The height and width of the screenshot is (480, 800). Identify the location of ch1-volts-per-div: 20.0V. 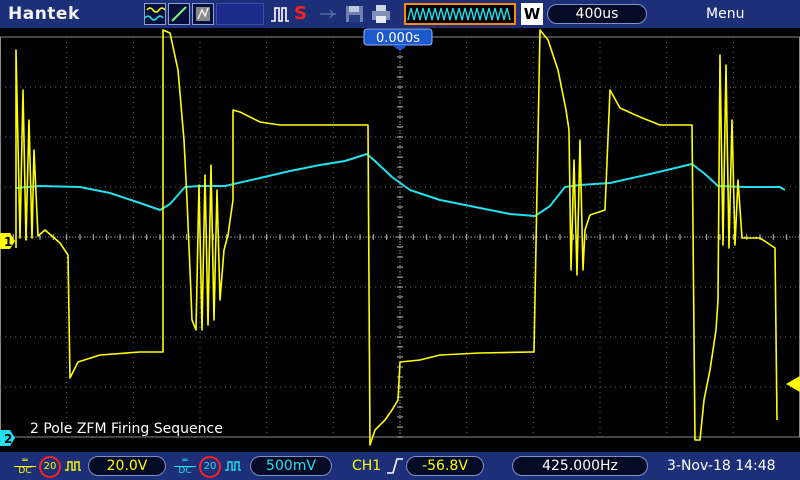
(127, 466).